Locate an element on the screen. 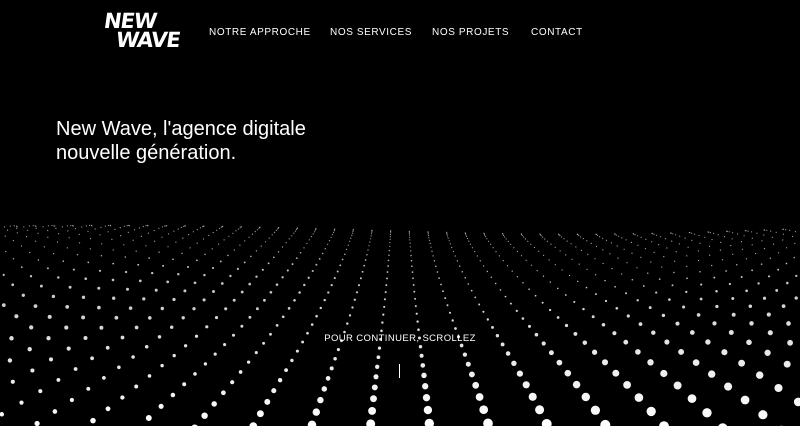  hero-headline-line-2: nouvelle génération. is located at coordinates (146, 153).